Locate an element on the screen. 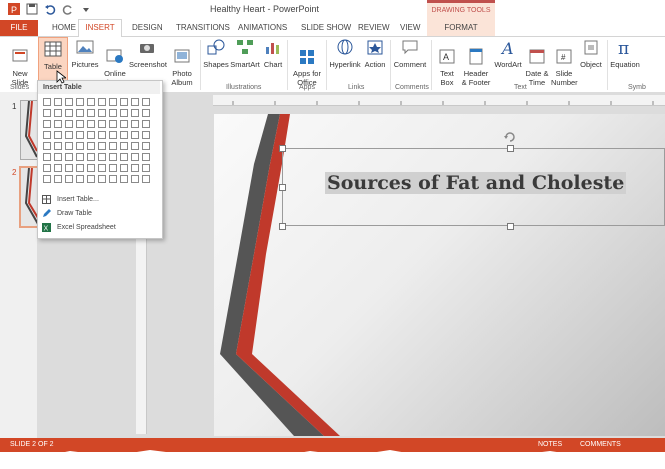 Image resolution: width=665 pixels, height=469 pixels. photo-album-button: Photo Album is located at coordinates (182, 63).